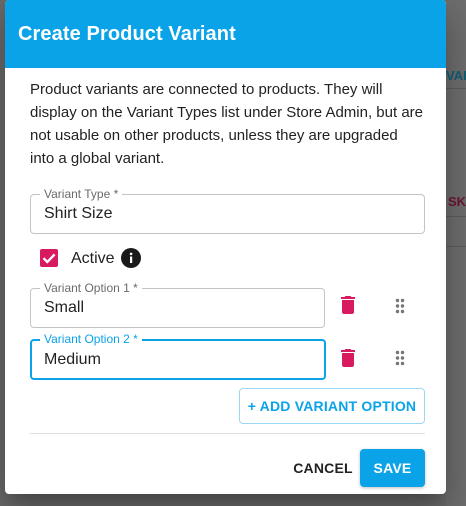 This screenshot has height=506, width=466. I want to click on variant-option-1-field: Variant Option 1 *, so click(177, 304).